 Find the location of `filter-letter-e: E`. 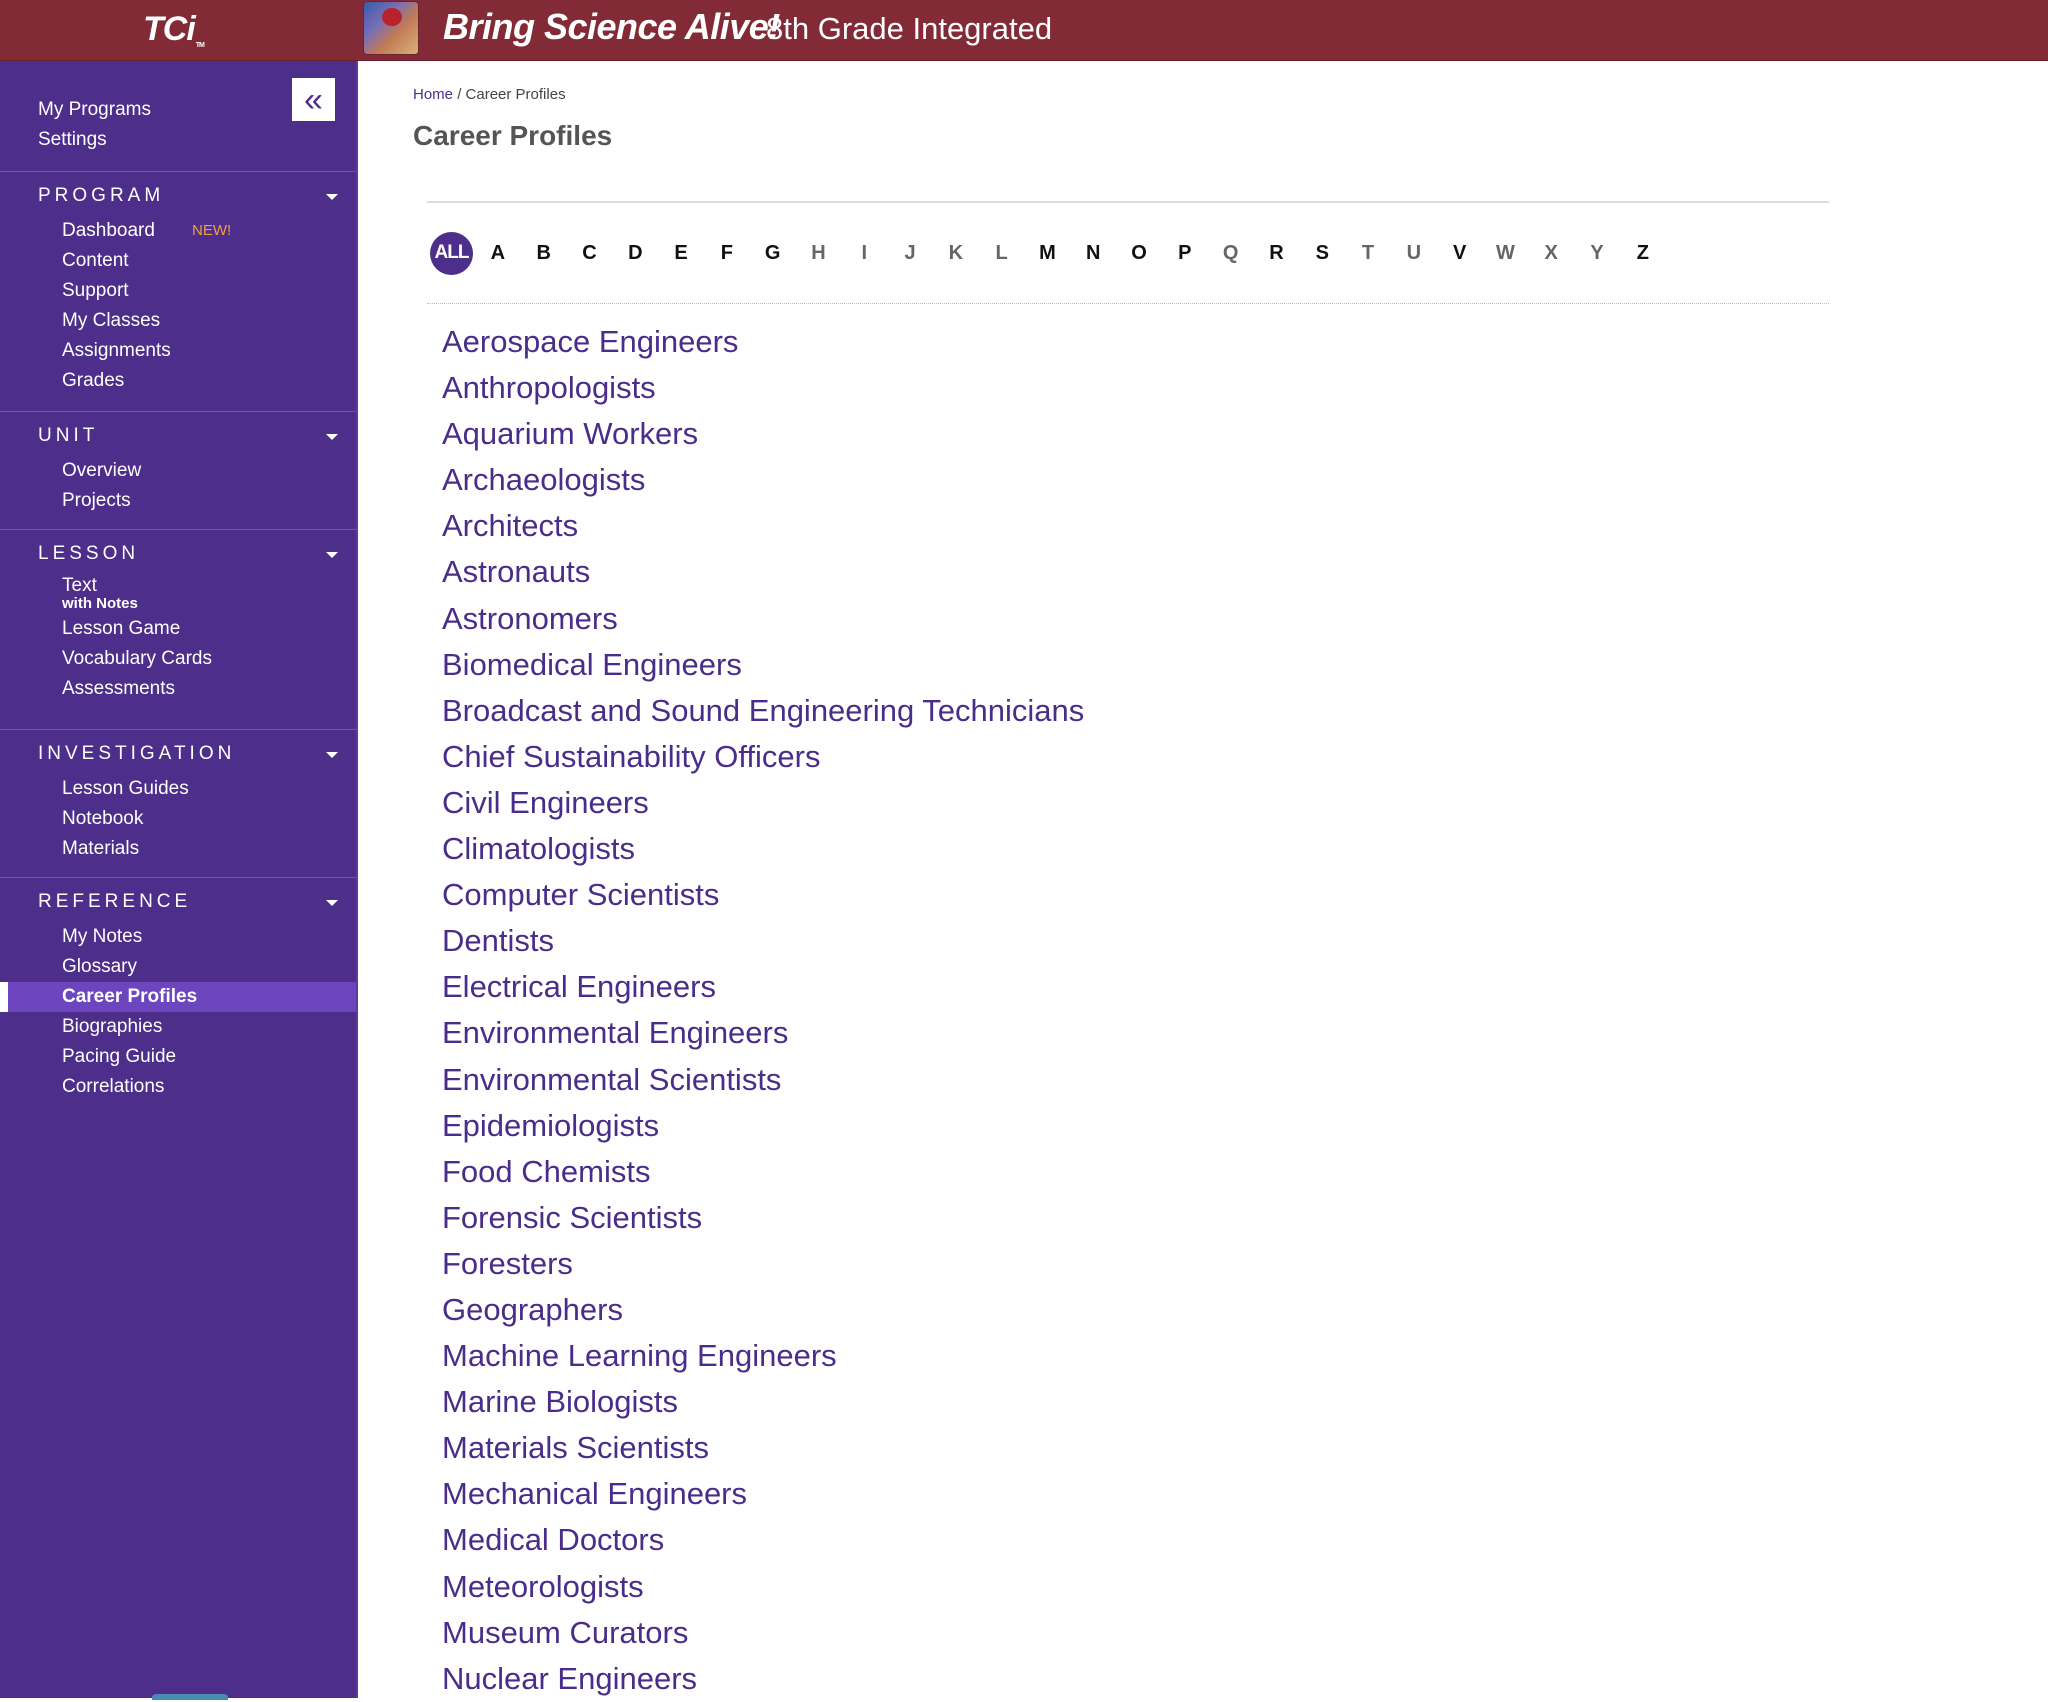

filter-letter-e: E is located at coordinates (681, 253).